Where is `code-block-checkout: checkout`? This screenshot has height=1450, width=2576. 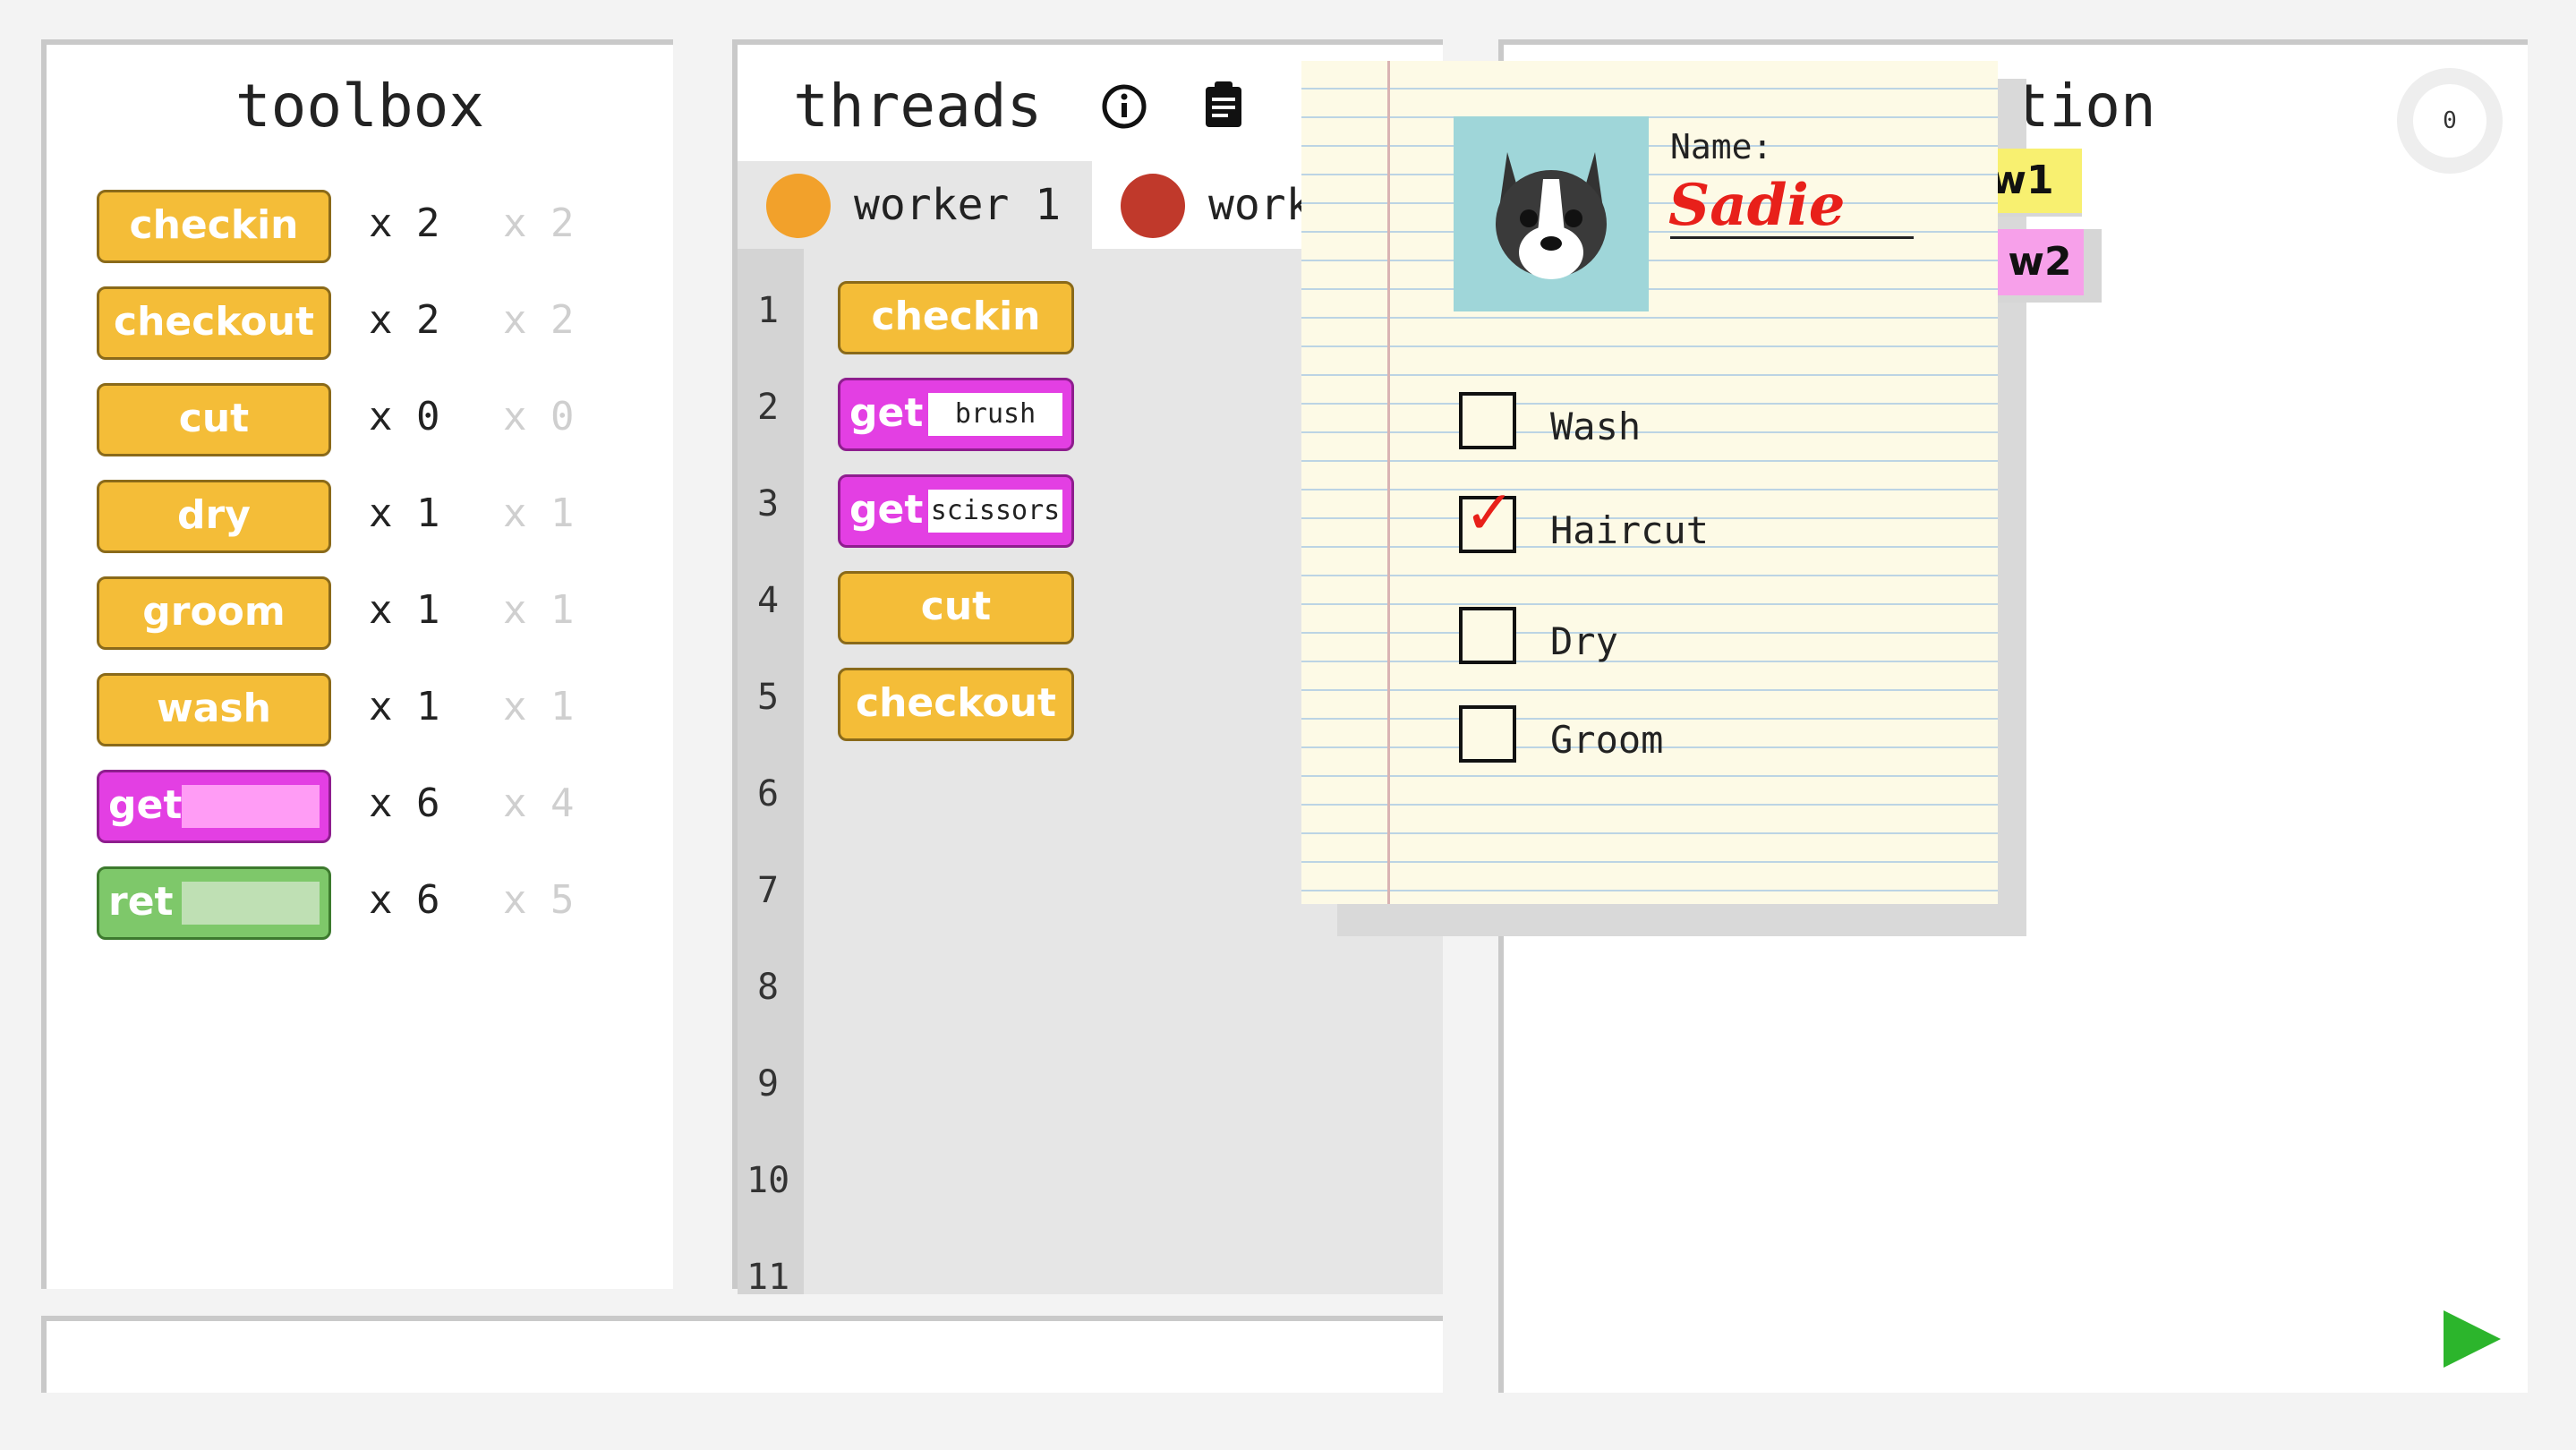
code-block-checkout: checkout is located at coordinates (956, 704).